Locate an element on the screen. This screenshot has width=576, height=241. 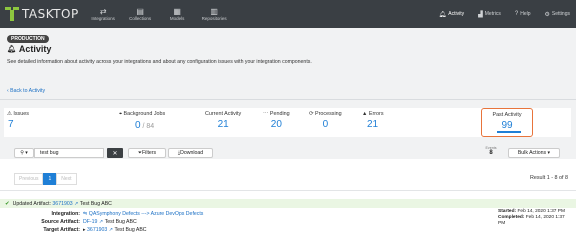
tasktop-logo-icon is located at coordinates (12, 14).